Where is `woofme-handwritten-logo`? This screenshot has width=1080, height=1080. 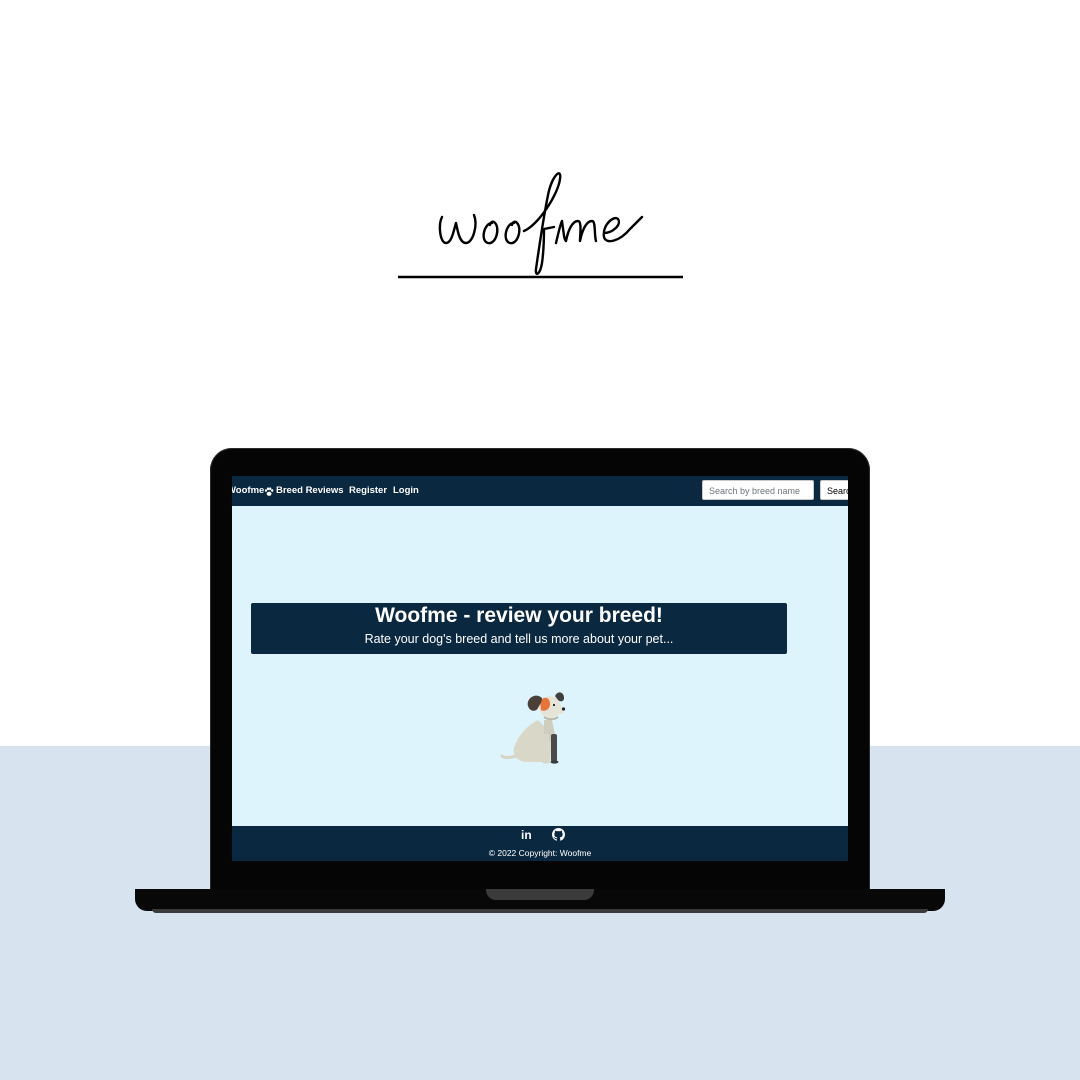 woofme-handwritten-logo is located at coordinates (541, 222).